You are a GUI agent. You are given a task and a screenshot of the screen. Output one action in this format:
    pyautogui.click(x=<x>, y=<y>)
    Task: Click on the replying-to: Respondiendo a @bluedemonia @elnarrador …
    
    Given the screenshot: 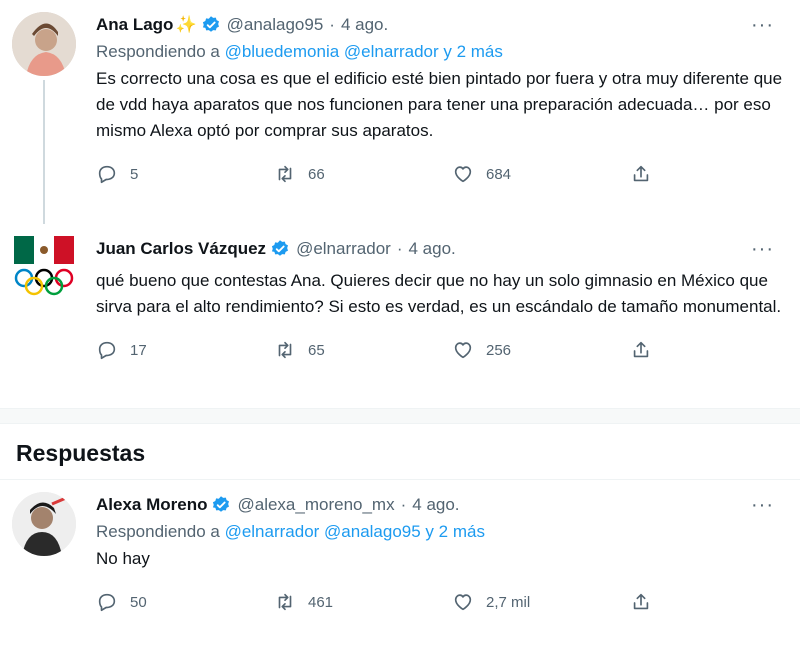 What is the action you would take?
    pyautogui.click(x=440, y=52)
    